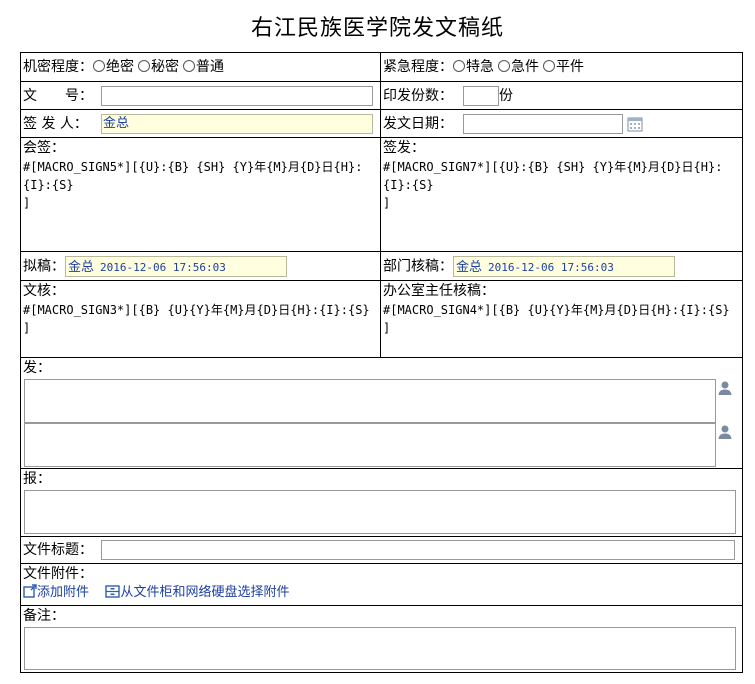 The height and width of the screenshot is (684, 755). Describe the element at coordinates (506, 95) in the screenshot. I see `copies-unit: 份` at that location.